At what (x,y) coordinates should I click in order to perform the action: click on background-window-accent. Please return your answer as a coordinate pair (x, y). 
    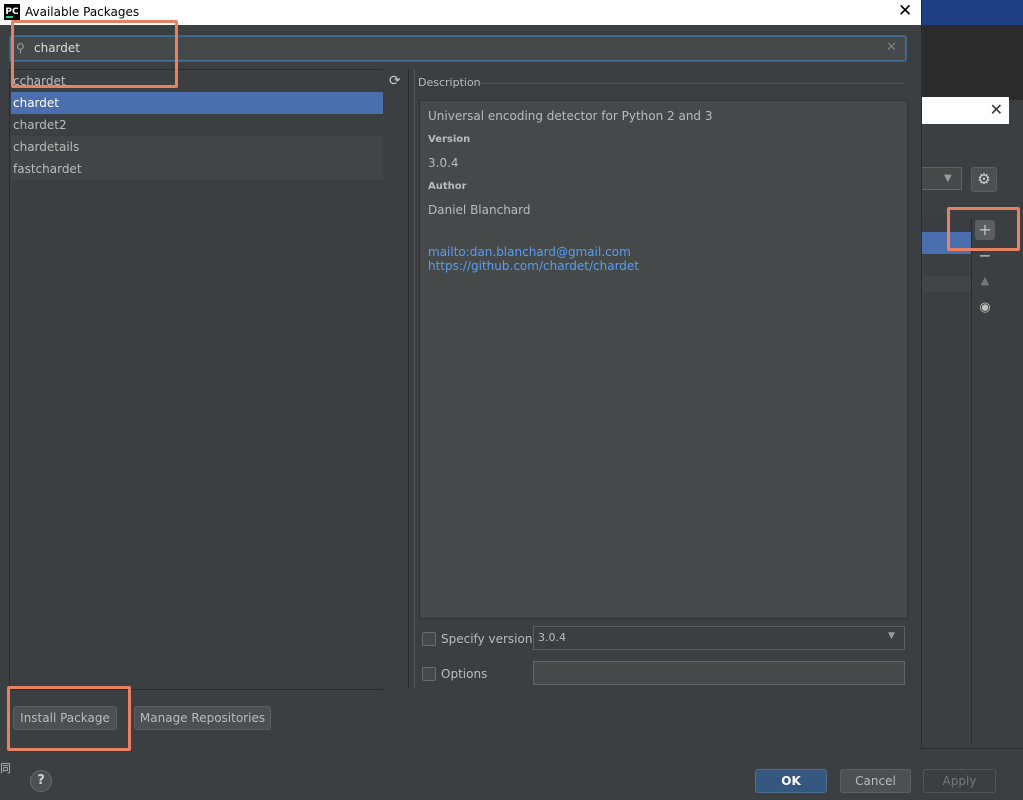
    Looking at the image, I should click on (972, 12).